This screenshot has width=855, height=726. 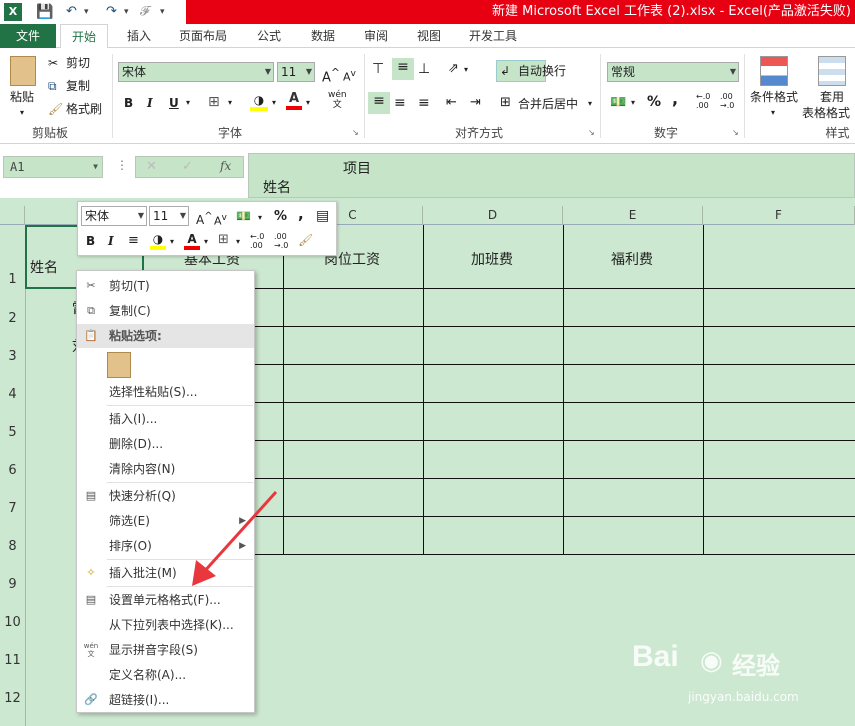 I want to click on row-header: 9, so click(x=12, y=584).